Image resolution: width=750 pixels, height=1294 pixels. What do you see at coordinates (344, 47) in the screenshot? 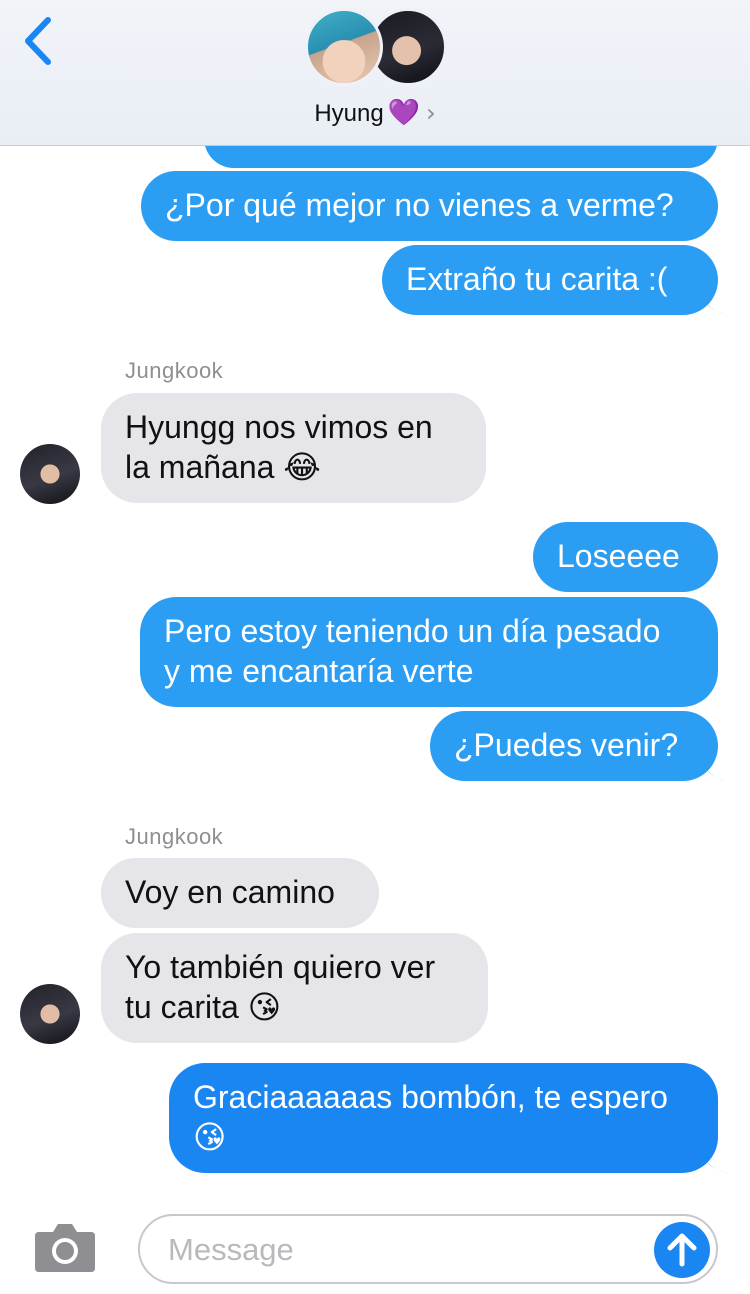
I see `avatar` at bounding box center [344, 47].